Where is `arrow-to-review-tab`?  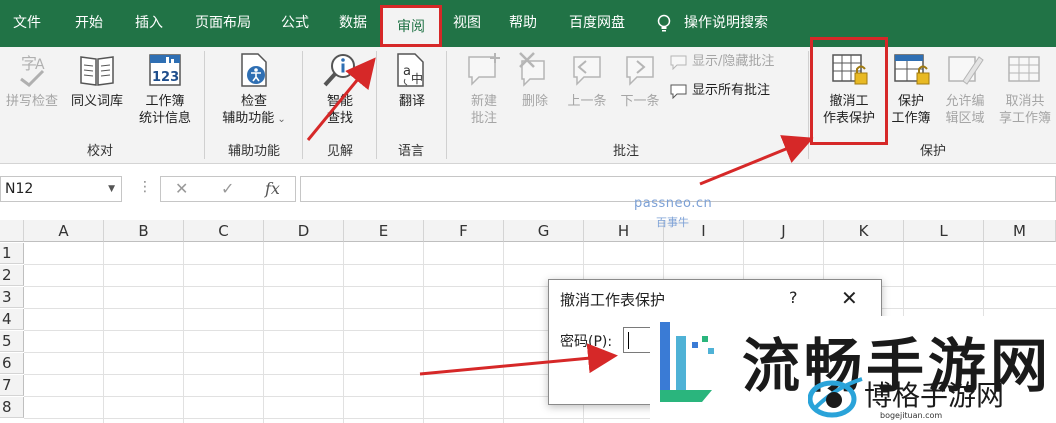 arrow-to-review-tab is located at coordinates (341, 99).